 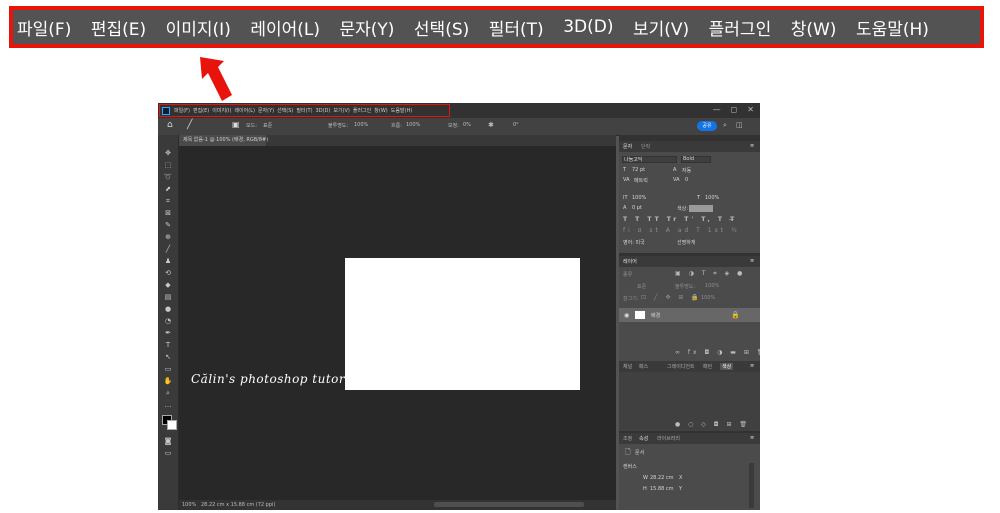 What do you see at coordinates (752, 261) in the screenshot?
I see `layers-menu-icon: ≡` at bounding box center [752, 261].